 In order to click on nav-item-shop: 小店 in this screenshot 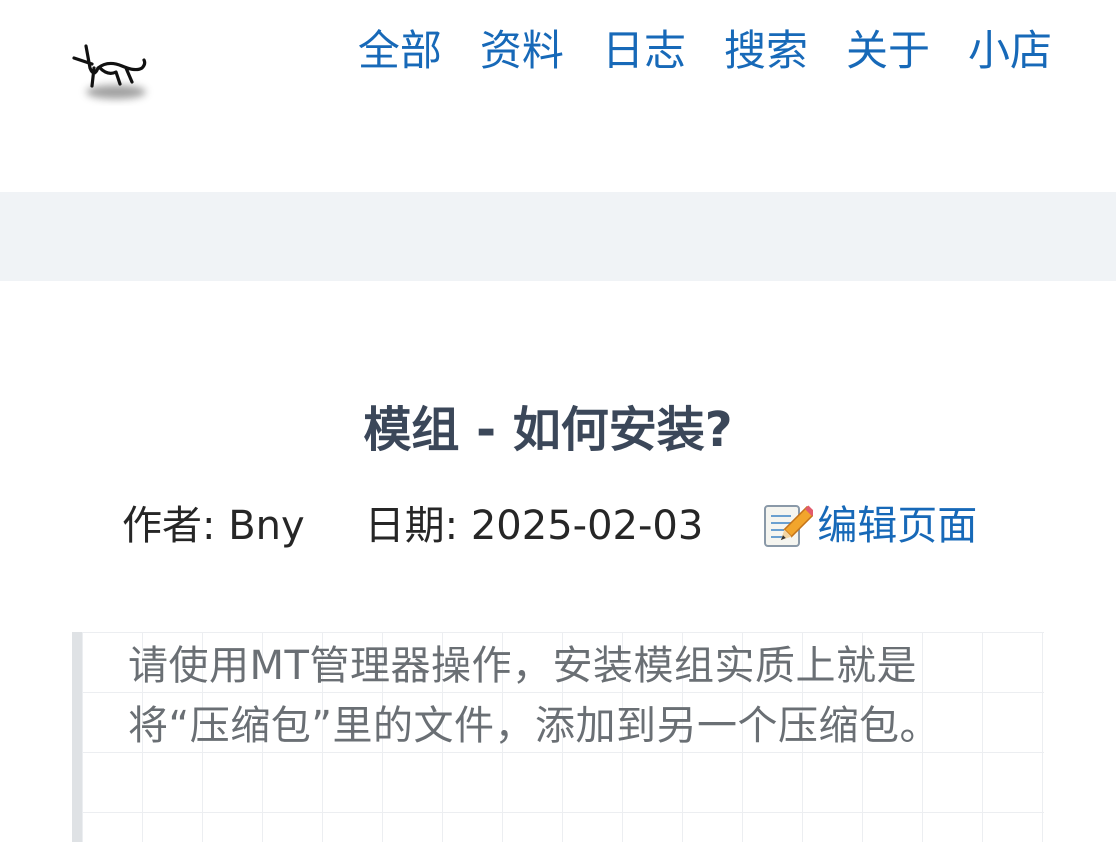, I will do `click(1010, 51)`.